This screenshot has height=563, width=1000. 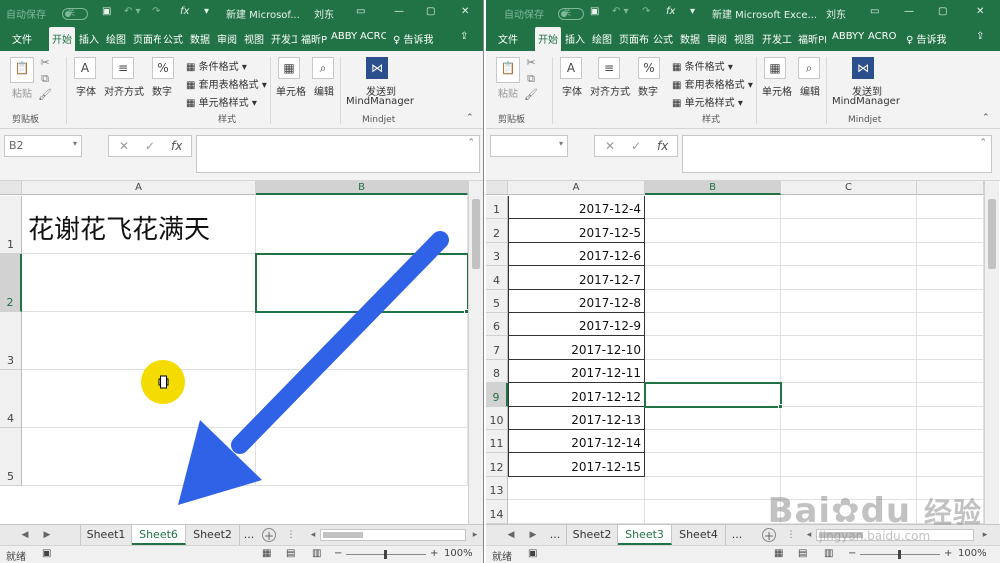 What do you see at coordinates (799, 511) in the screenshot?
I see `watermark-brand: Bai` at bounding box center [799, 511].